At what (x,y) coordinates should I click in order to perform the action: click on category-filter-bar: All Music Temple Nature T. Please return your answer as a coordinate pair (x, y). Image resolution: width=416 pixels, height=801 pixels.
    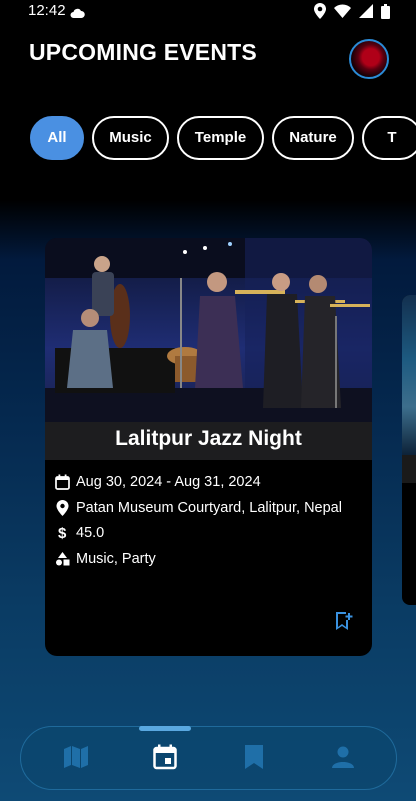
    Looking at the image, I should click on (223, 138).